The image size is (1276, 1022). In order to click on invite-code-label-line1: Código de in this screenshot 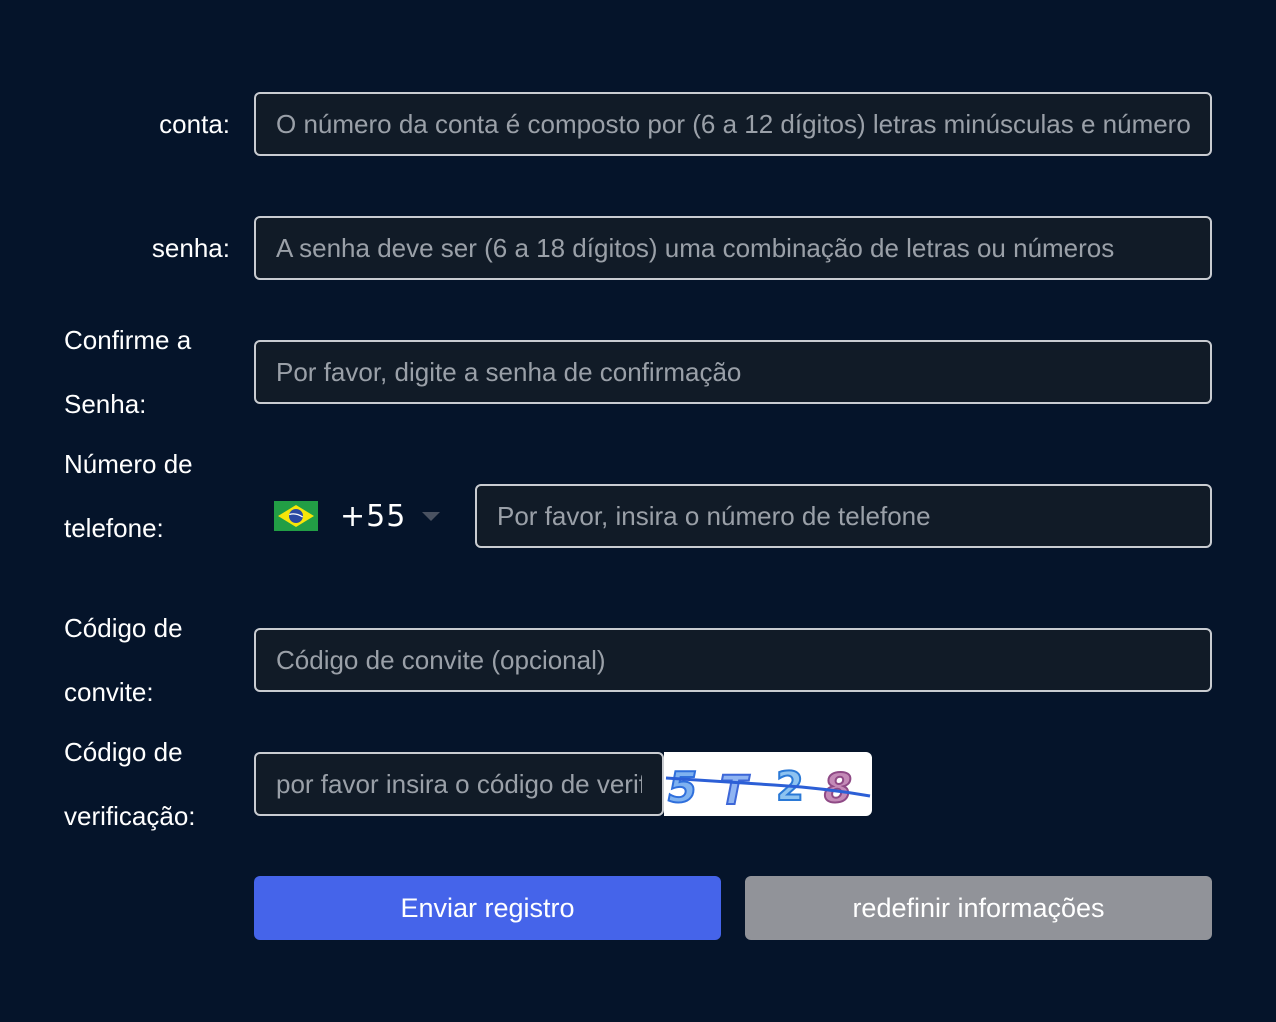, I will do `click(123, 628)`.